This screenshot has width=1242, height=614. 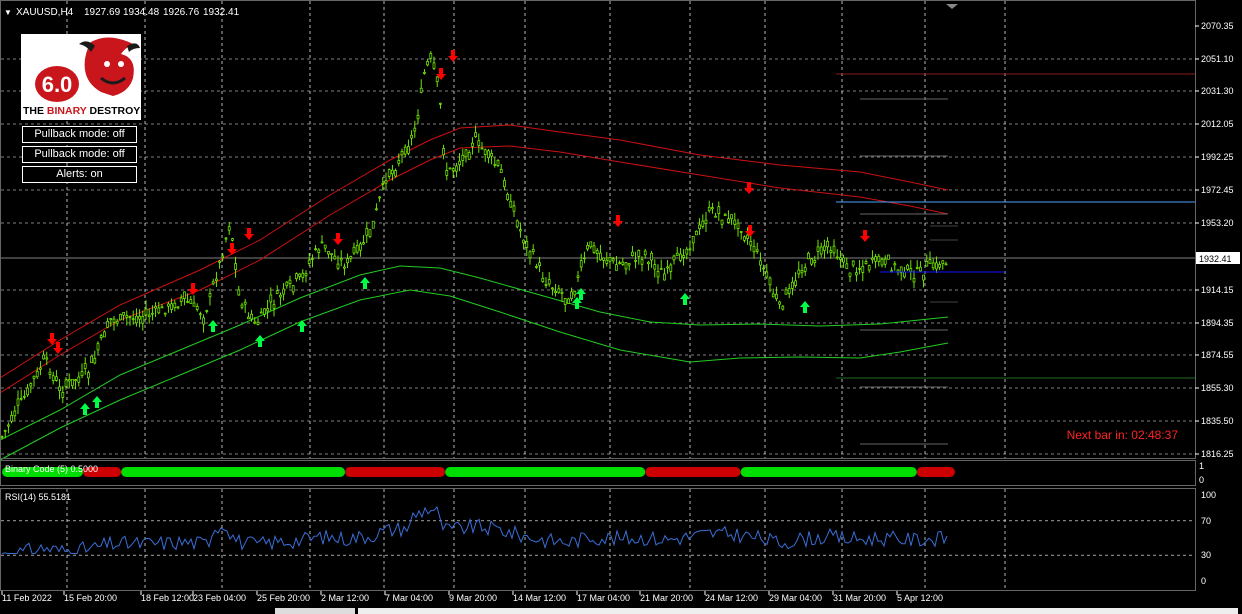 What do you see at coordinates (45, 12) in the screenshot?
I see `header-symbol: XAUUSD,H4` at bounding box center [45, 12].